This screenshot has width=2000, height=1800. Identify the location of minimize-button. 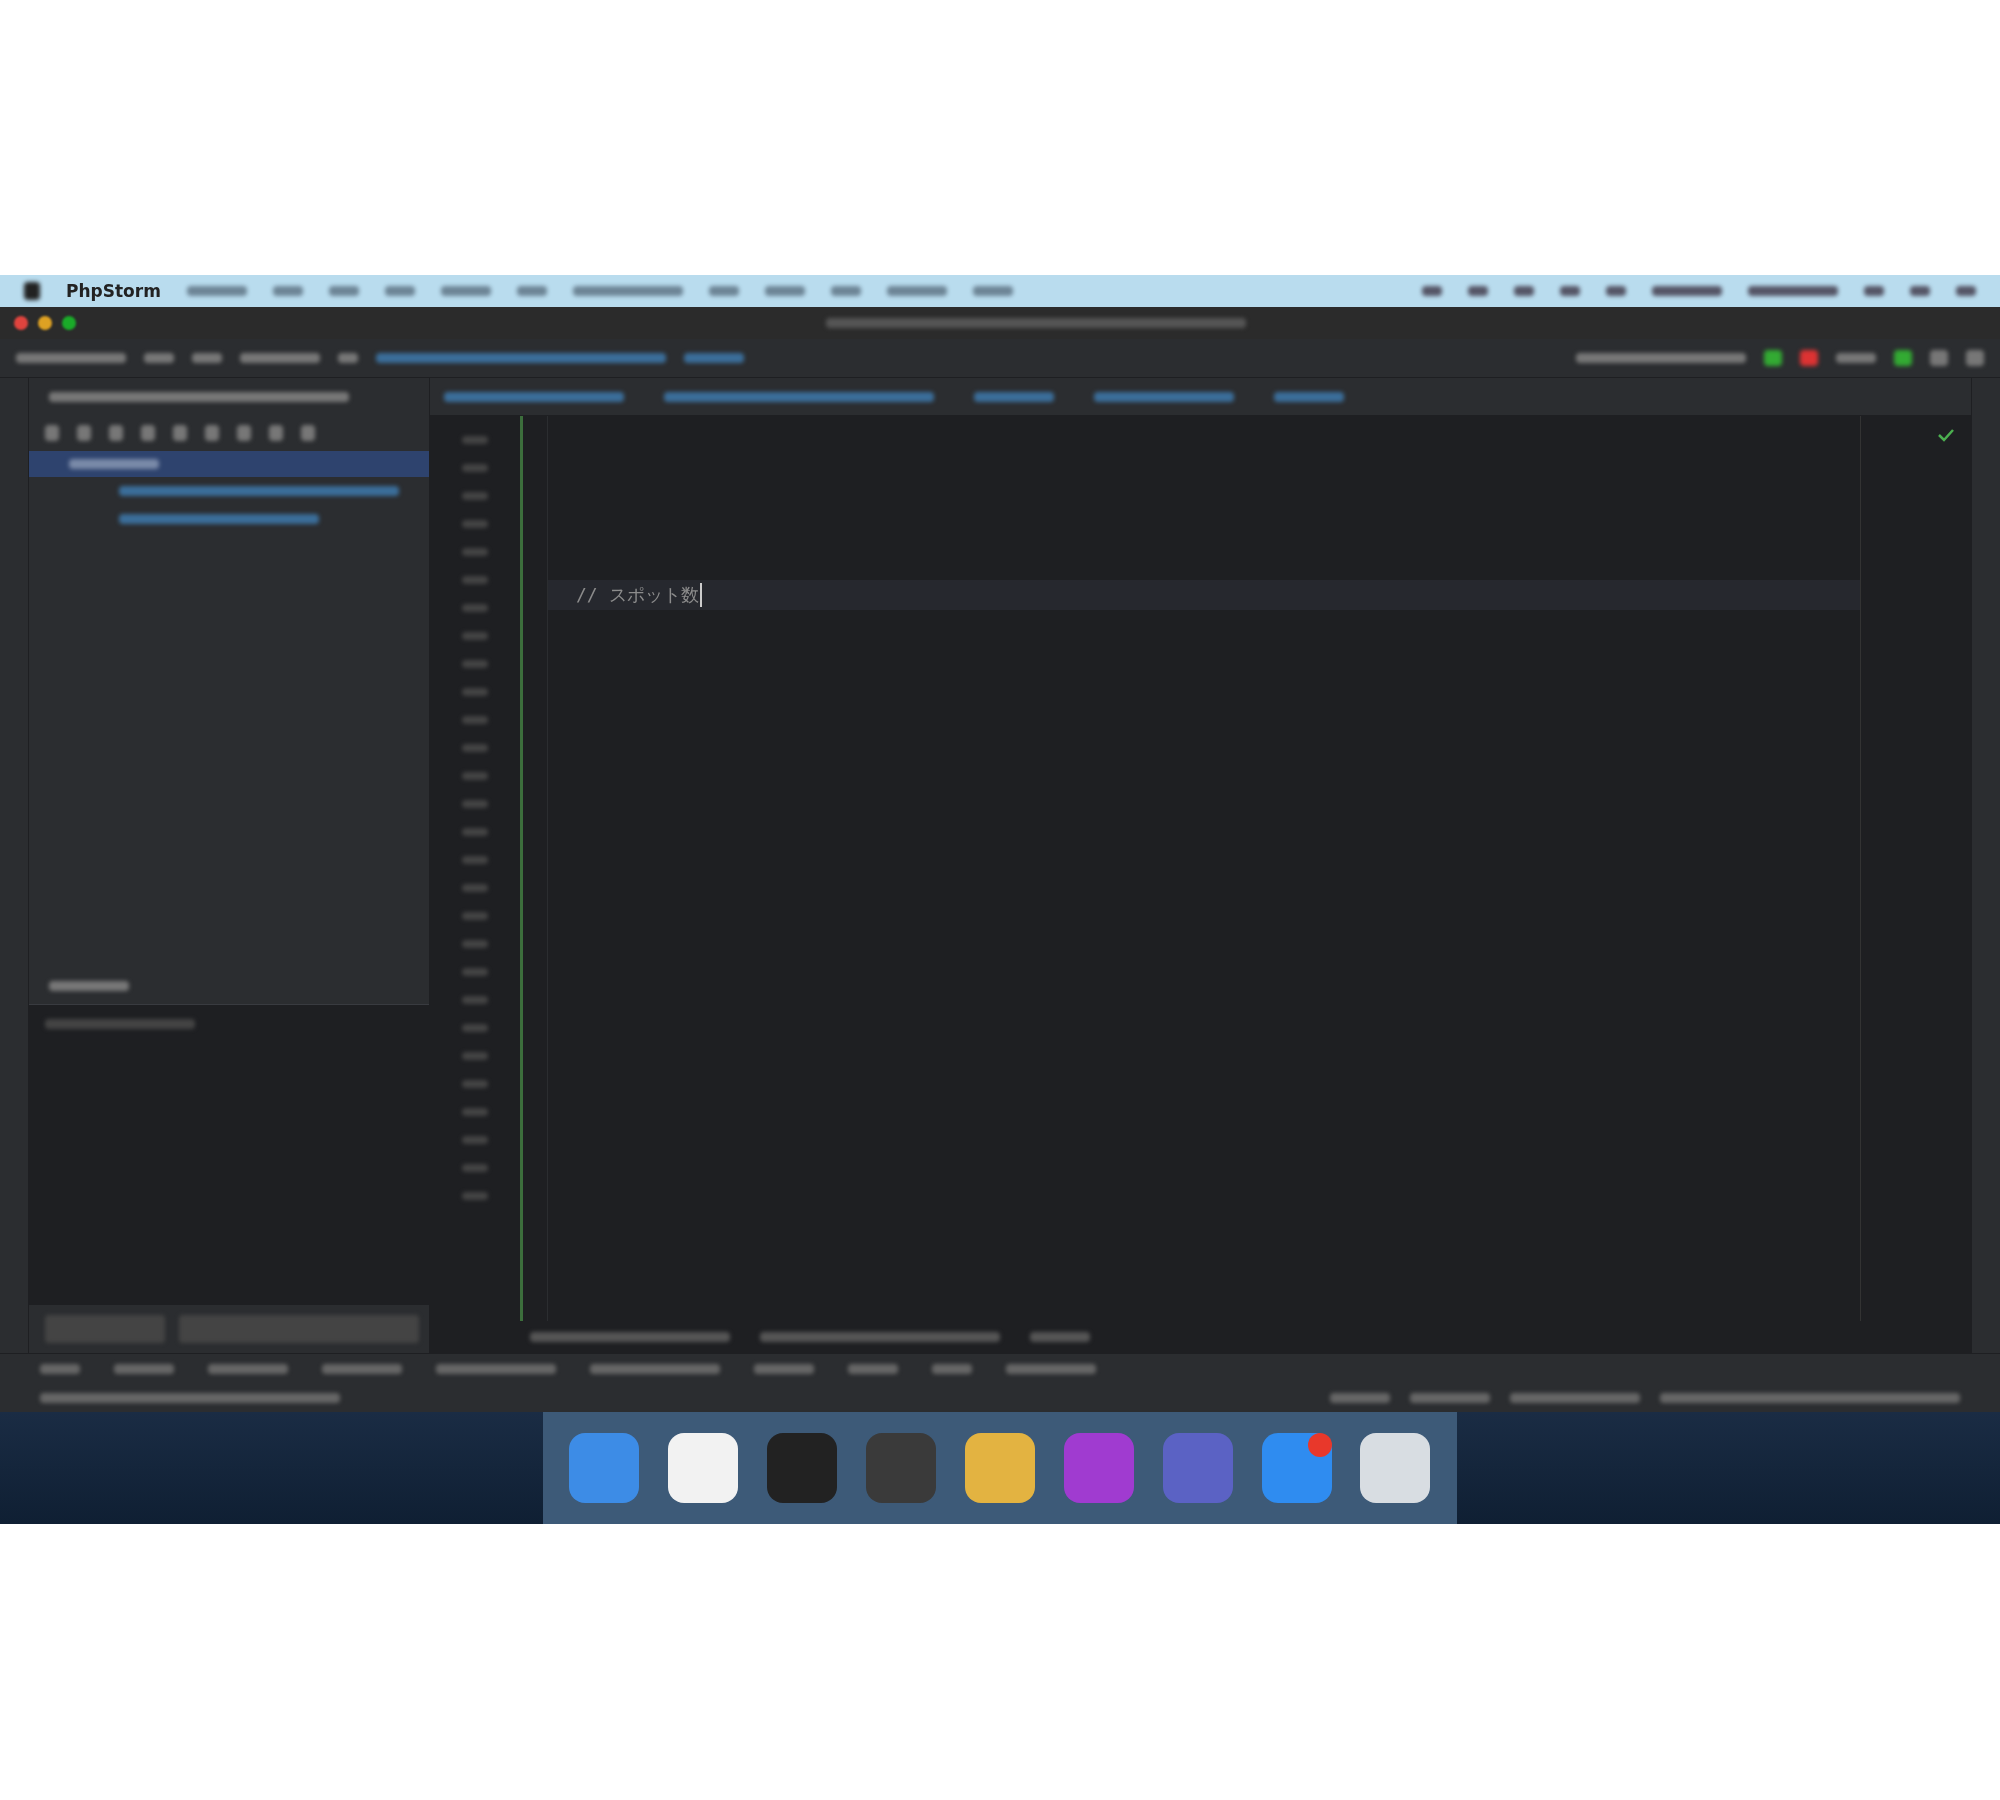
(45, 323).